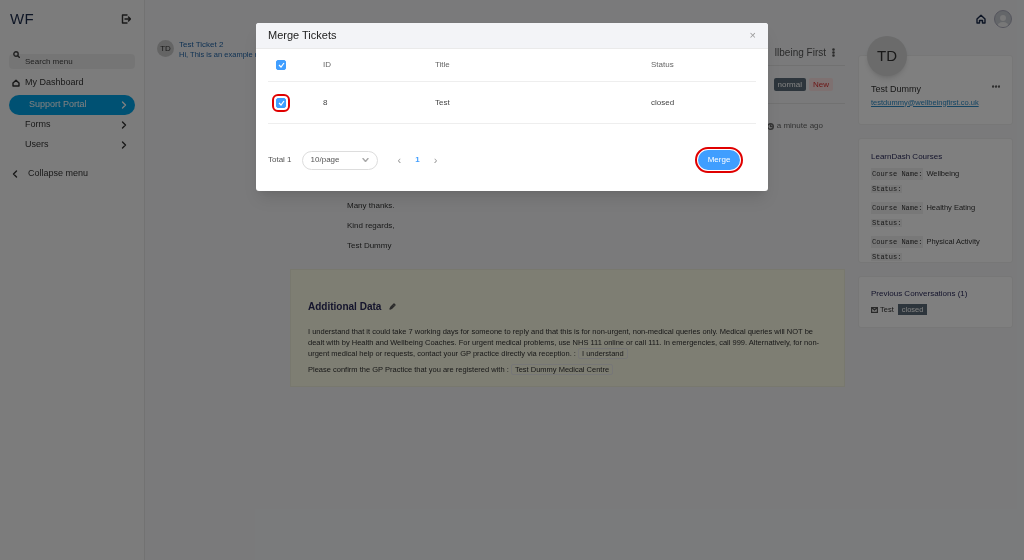 This screenshot has height=560, width=1024. What do you see at coordinates (371, 205) in the screenshot?
I see `message-text: Many thanks.` at bounding box center [371, 205].